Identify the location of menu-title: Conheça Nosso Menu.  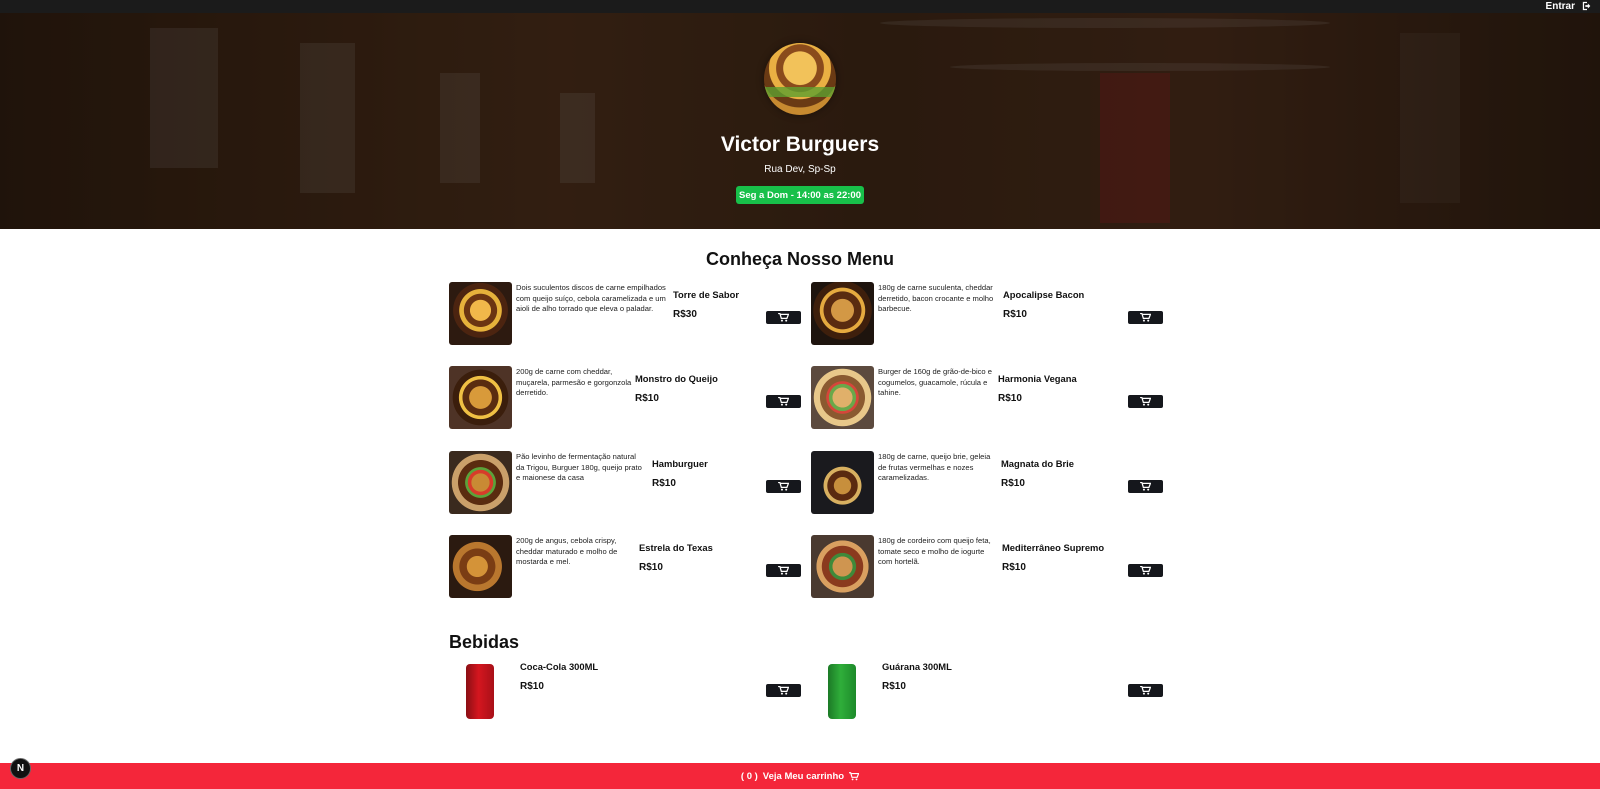
(800, 259).